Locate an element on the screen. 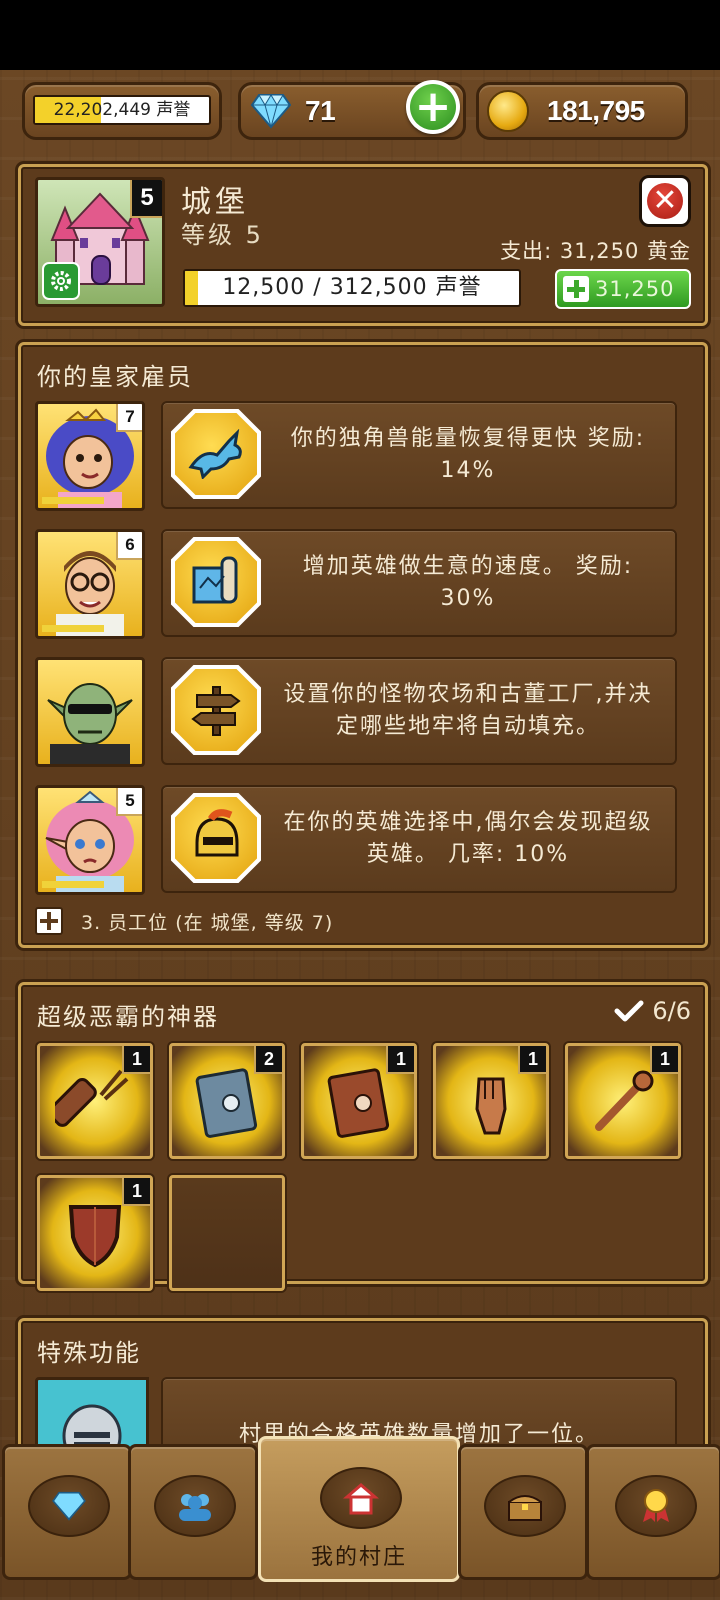  people-icon is located at coordinates (195, 1507).